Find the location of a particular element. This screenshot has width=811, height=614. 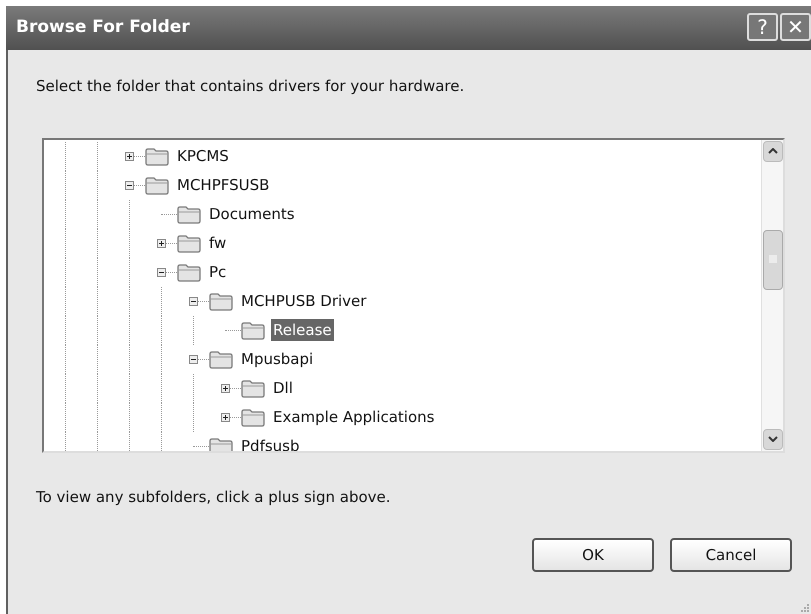

folder-label: Pc is located at coordinates (217, 272).